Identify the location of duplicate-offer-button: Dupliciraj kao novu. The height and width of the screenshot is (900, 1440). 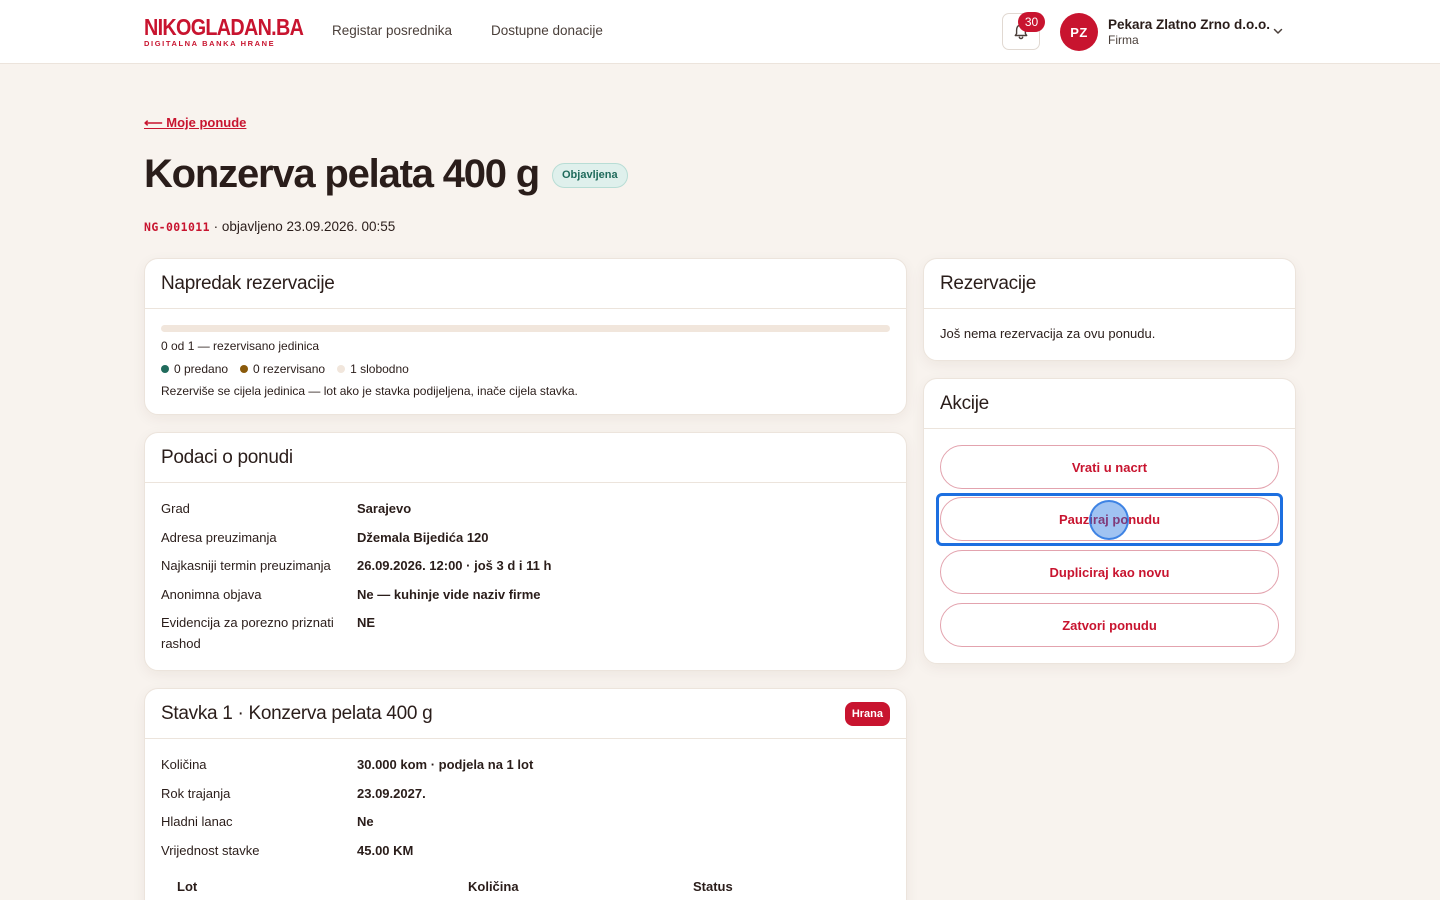
(1109, 572).